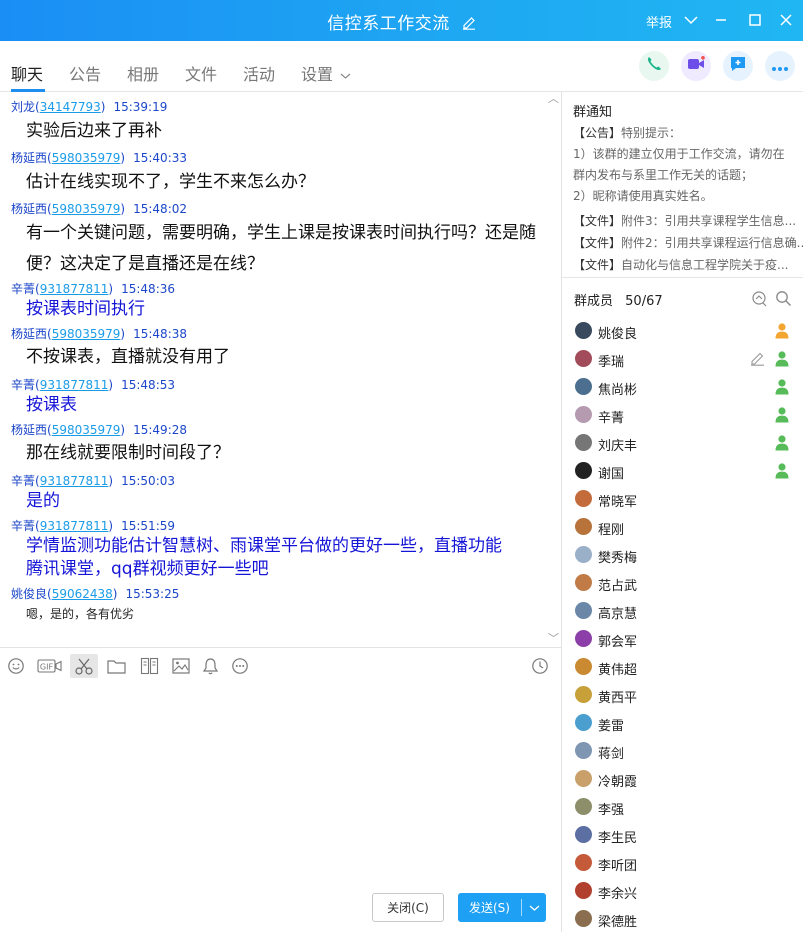 The width and height of the screenshot is (803, 932). I want to click on send-label: 发送(S), so click(489, 907).